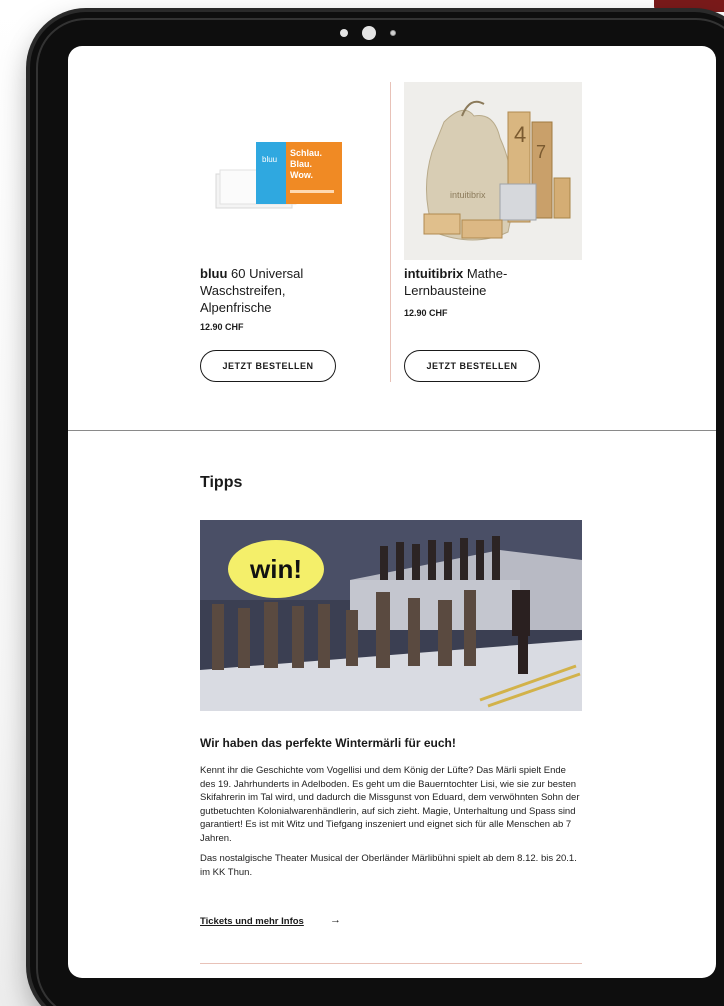 Image resolution: width=724 pixels, height=1006 pixels. I want to click on box-brand-text: bluu, so click(269, 159).